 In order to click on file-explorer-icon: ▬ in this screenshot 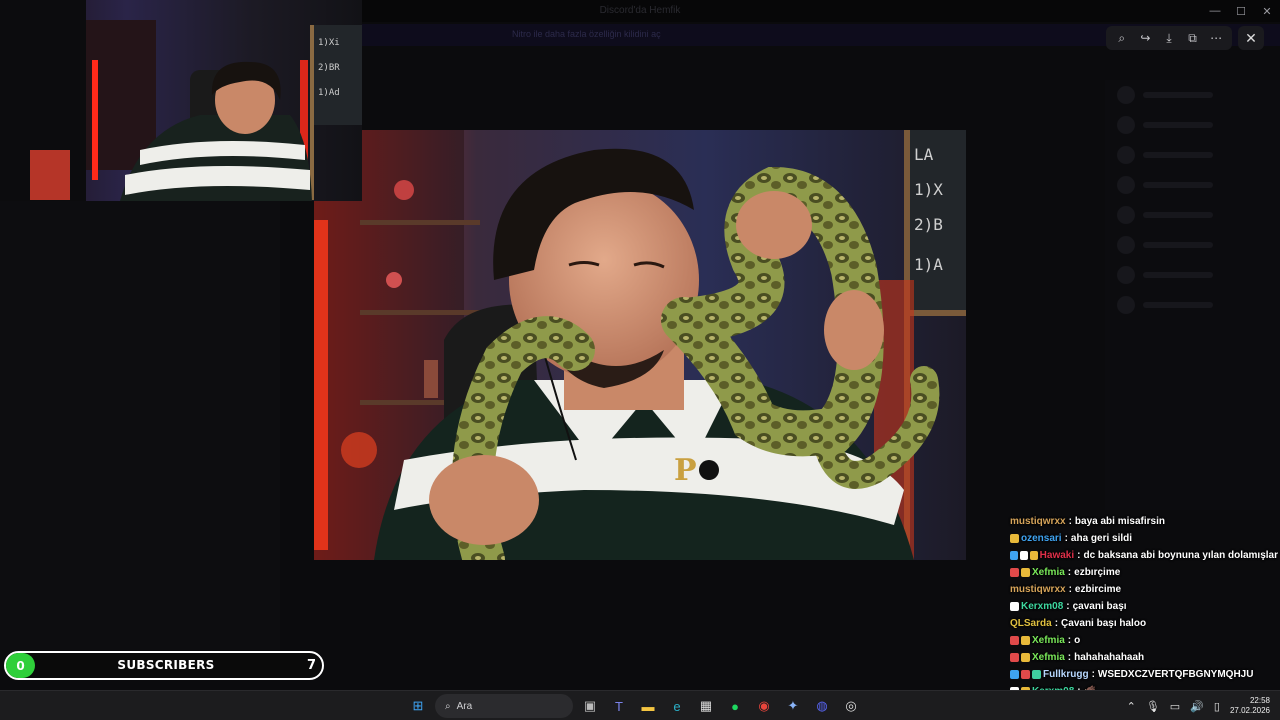, I will do `click(648, 706)`.